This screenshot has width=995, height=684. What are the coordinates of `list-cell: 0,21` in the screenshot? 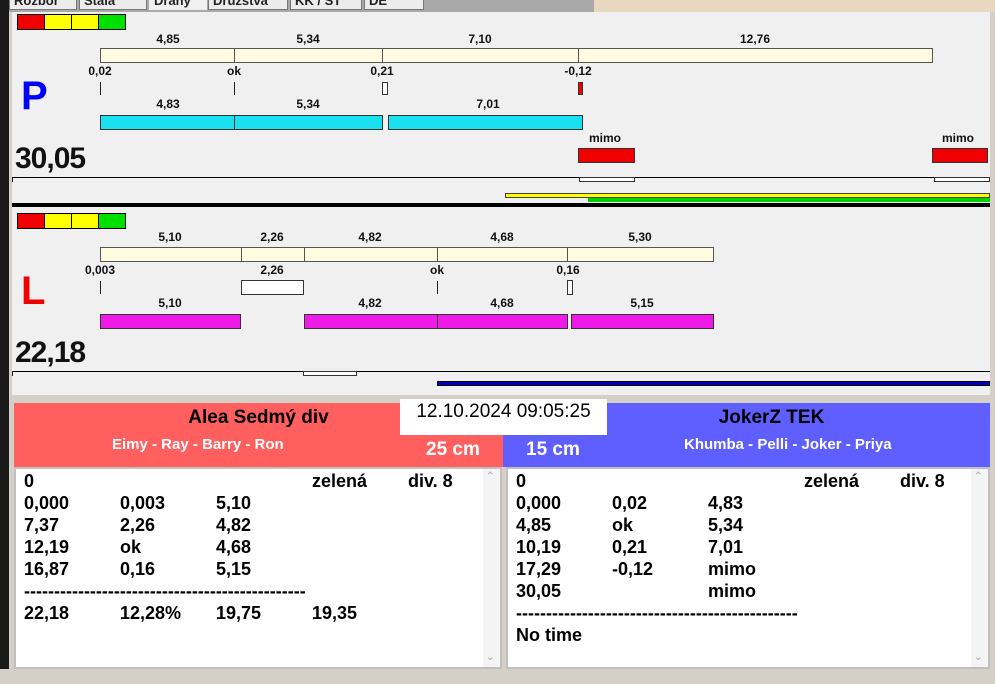 It's located at (630, 547).